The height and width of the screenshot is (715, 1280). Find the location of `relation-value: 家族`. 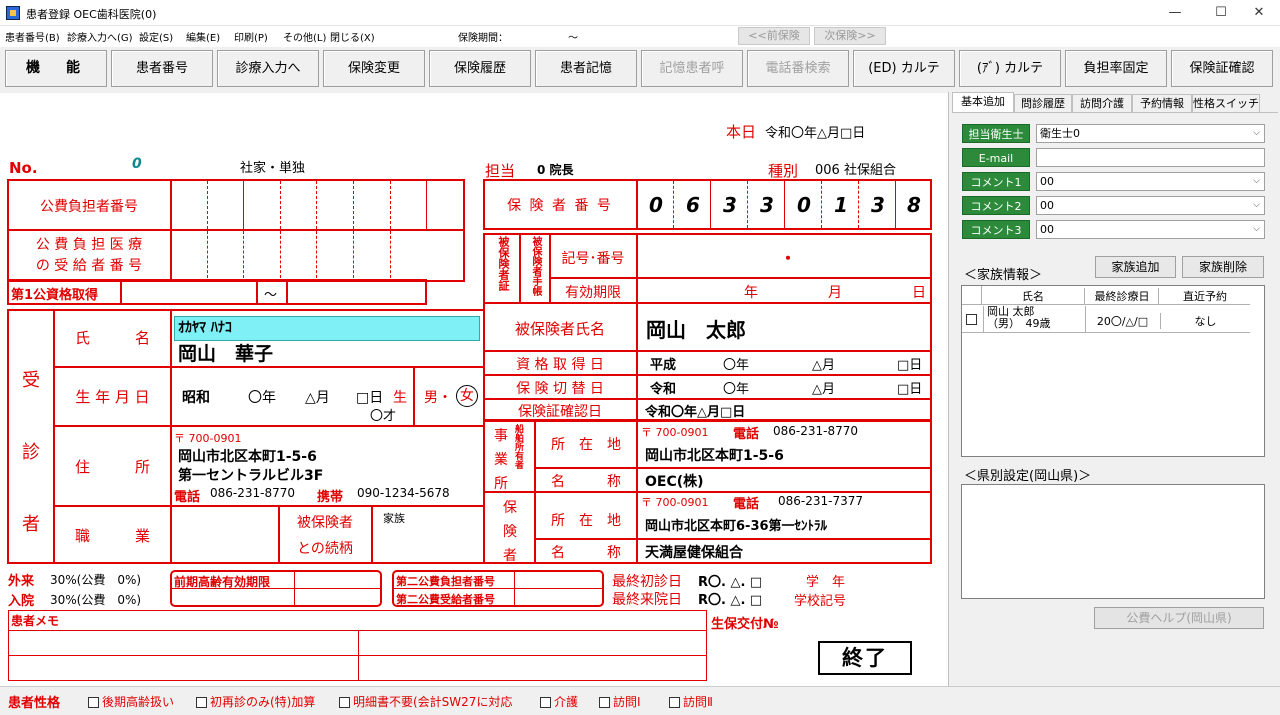

relation-value: 家族 is located at coordinates (394, 518).